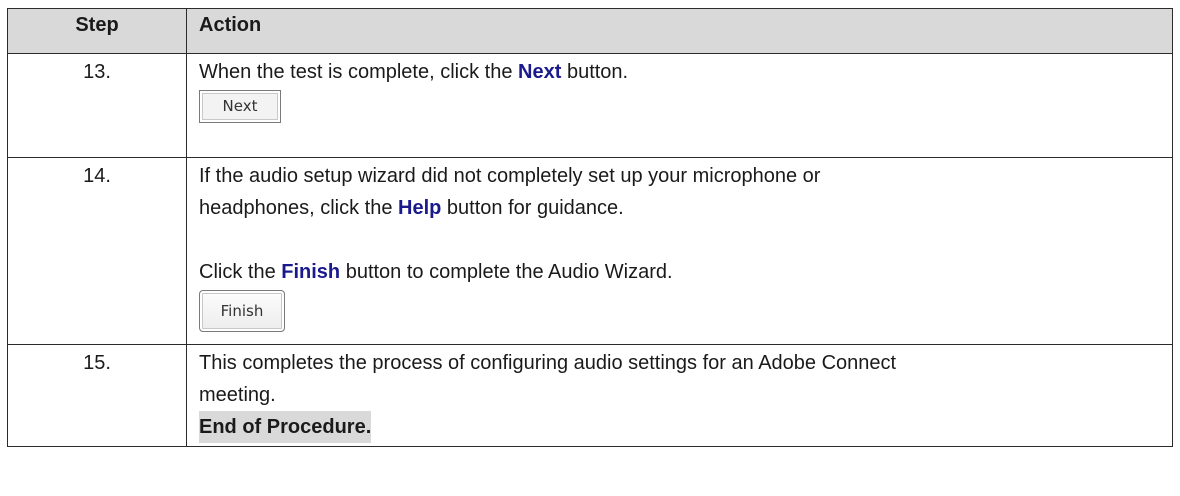  Describe the element at coordinates (679, 31) in the screenshot. I see `action-column-header: Action` at that location.